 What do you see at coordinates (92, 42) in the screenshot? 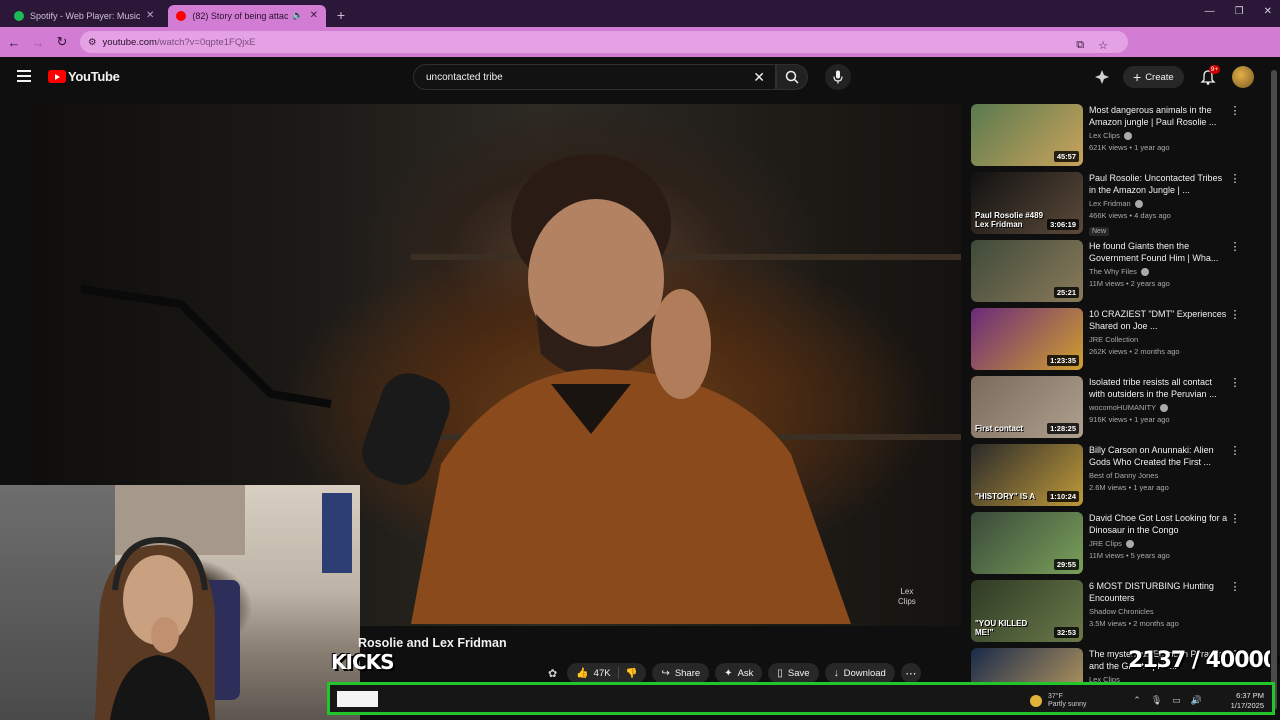
I see `site-info-icon: ⚙` at bounding box center [92, 42].